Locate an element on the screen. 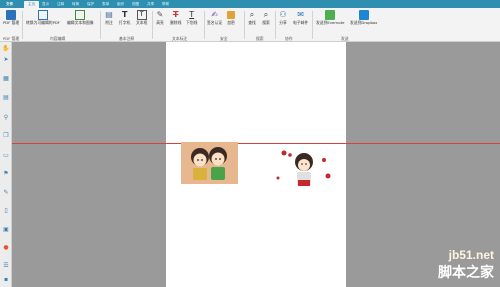 The height and width of the screenshot is (287, 500). share-label: 分享 is located at coordinates (283, 22).